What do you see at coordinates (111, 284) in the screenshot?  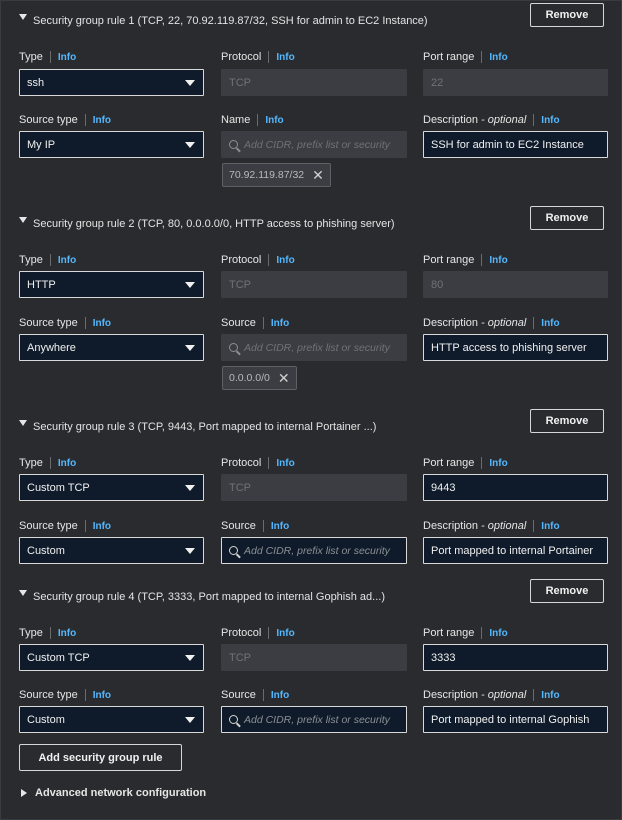 I see `type-select: HTTP` at bounding box center [111, 284].